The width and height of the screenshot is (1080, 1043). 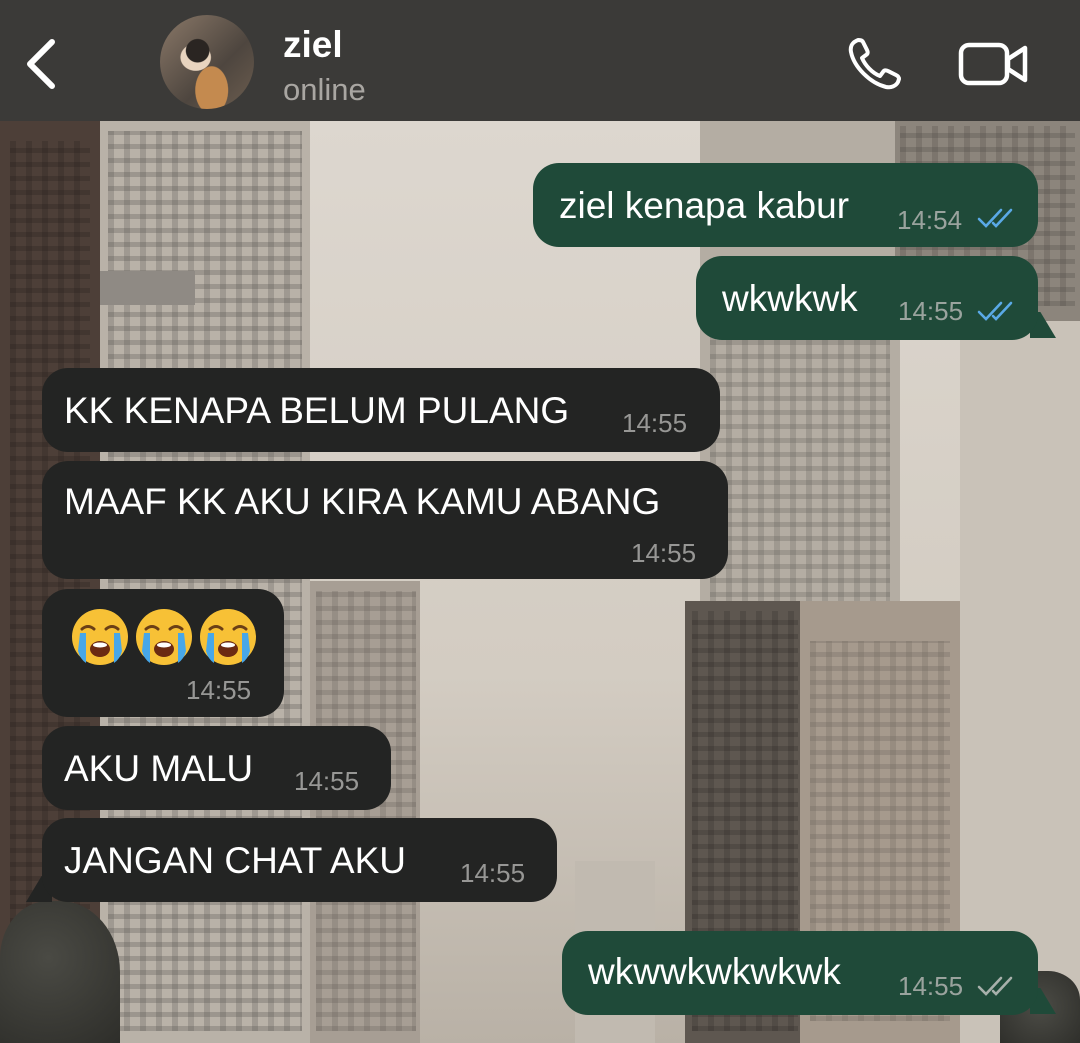 What do you see at coordinates (875, 64) in the screenshot?
I see `phone-icon` at bounding box center [875, 64].